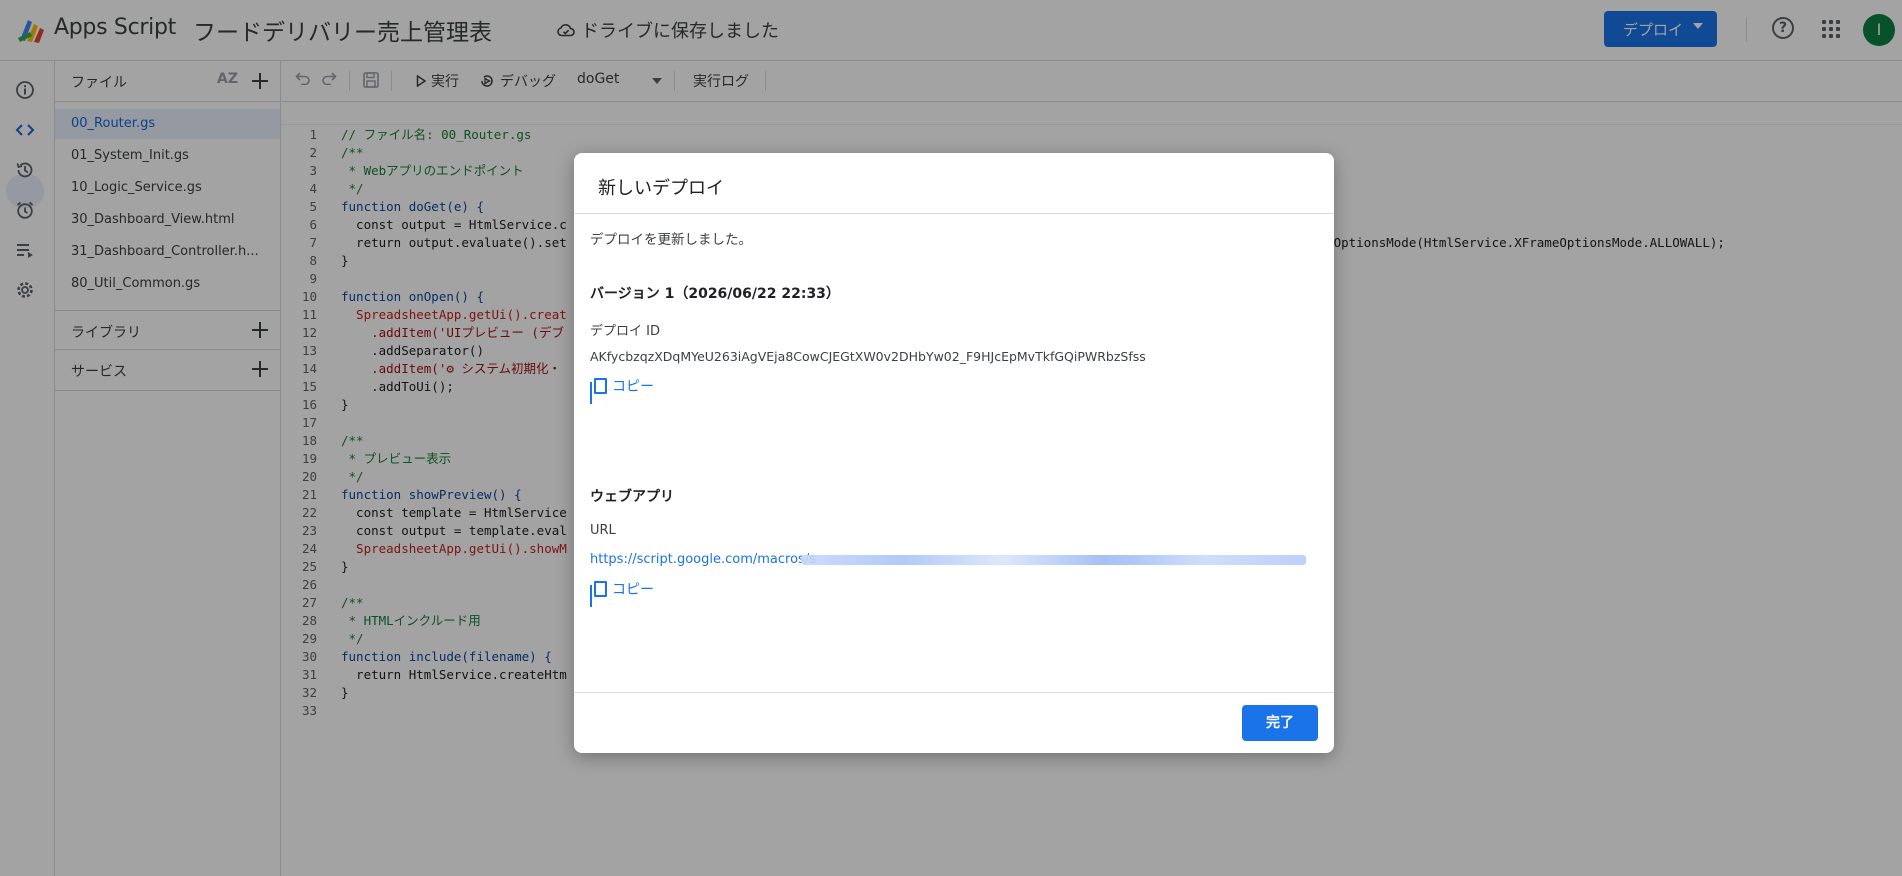 Image resolution: width=1902 pixels, height=876 pixels. What do you see at coordinates (1053, 560) in the screenshot?
I see `redacted-url-blur` at bounding box center [1053, 560].